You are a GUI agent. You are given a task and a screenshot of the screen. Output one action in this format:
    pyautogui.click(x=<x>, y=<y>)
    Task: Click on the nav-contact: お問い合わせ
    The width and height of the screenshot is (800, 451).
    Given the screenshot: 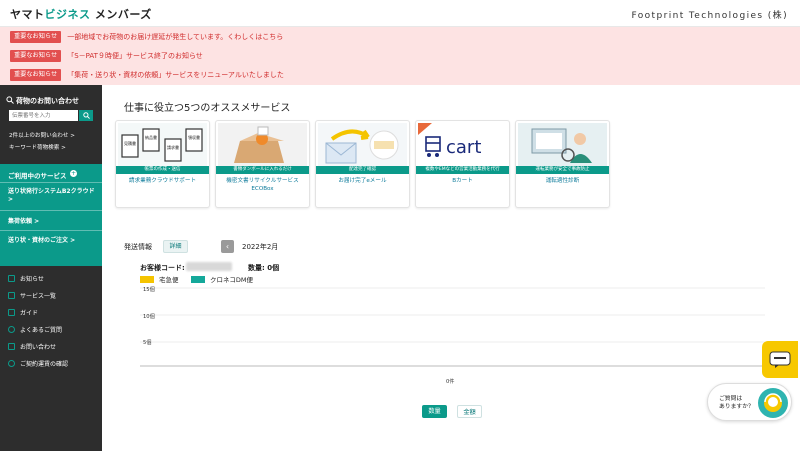 What is the action you would take?
    pyautogui.click(x=32, y=346)
    